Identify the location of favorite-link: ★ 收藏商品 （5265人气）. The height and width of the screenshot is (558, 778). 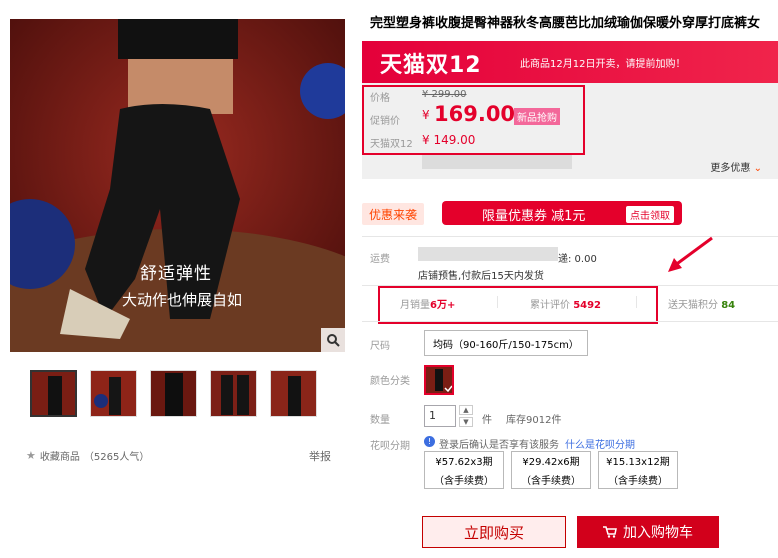
(87, 455).